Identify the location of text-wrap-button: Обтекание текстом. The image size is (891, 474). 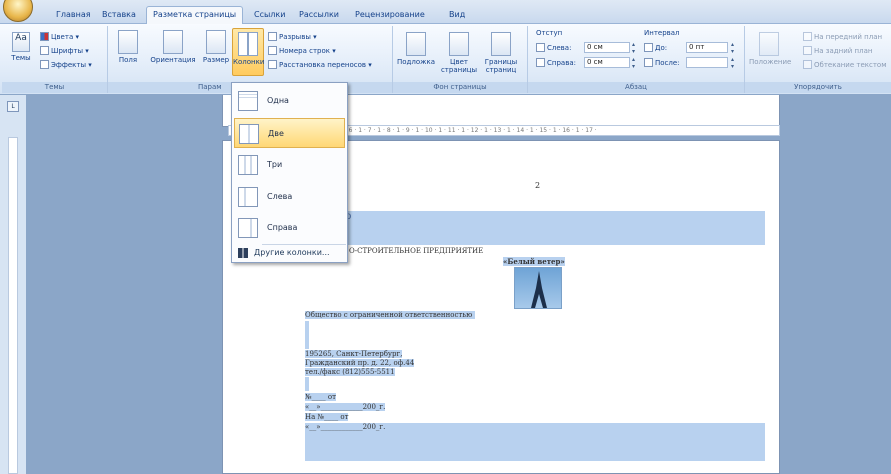
(845, 64).